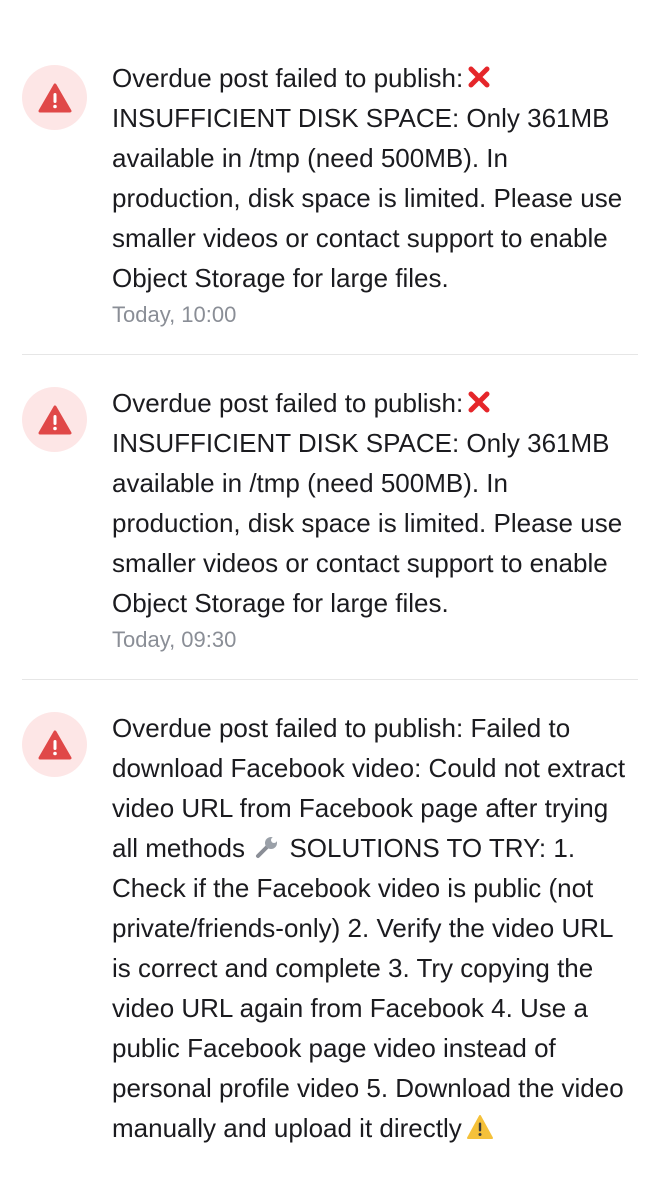 The width and height of the screenshot is (654, 1198). I want to click on notification-timestamp: Today, 10:00, so click(174, 314).